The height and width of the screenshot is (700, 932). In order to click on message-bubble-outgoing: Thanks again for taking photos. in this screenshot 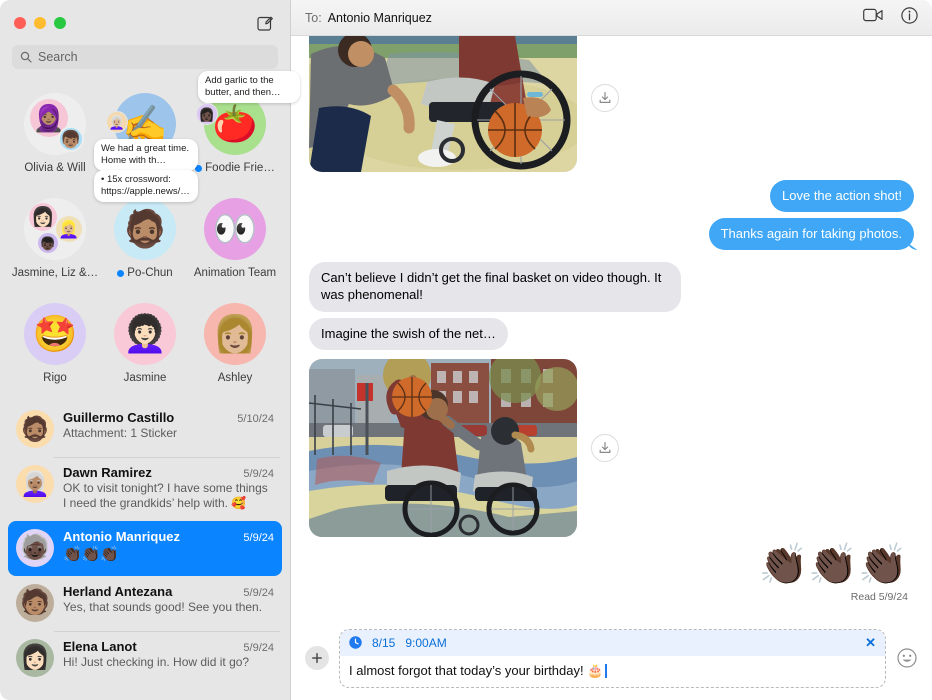, I will do `click(811, 234)`.